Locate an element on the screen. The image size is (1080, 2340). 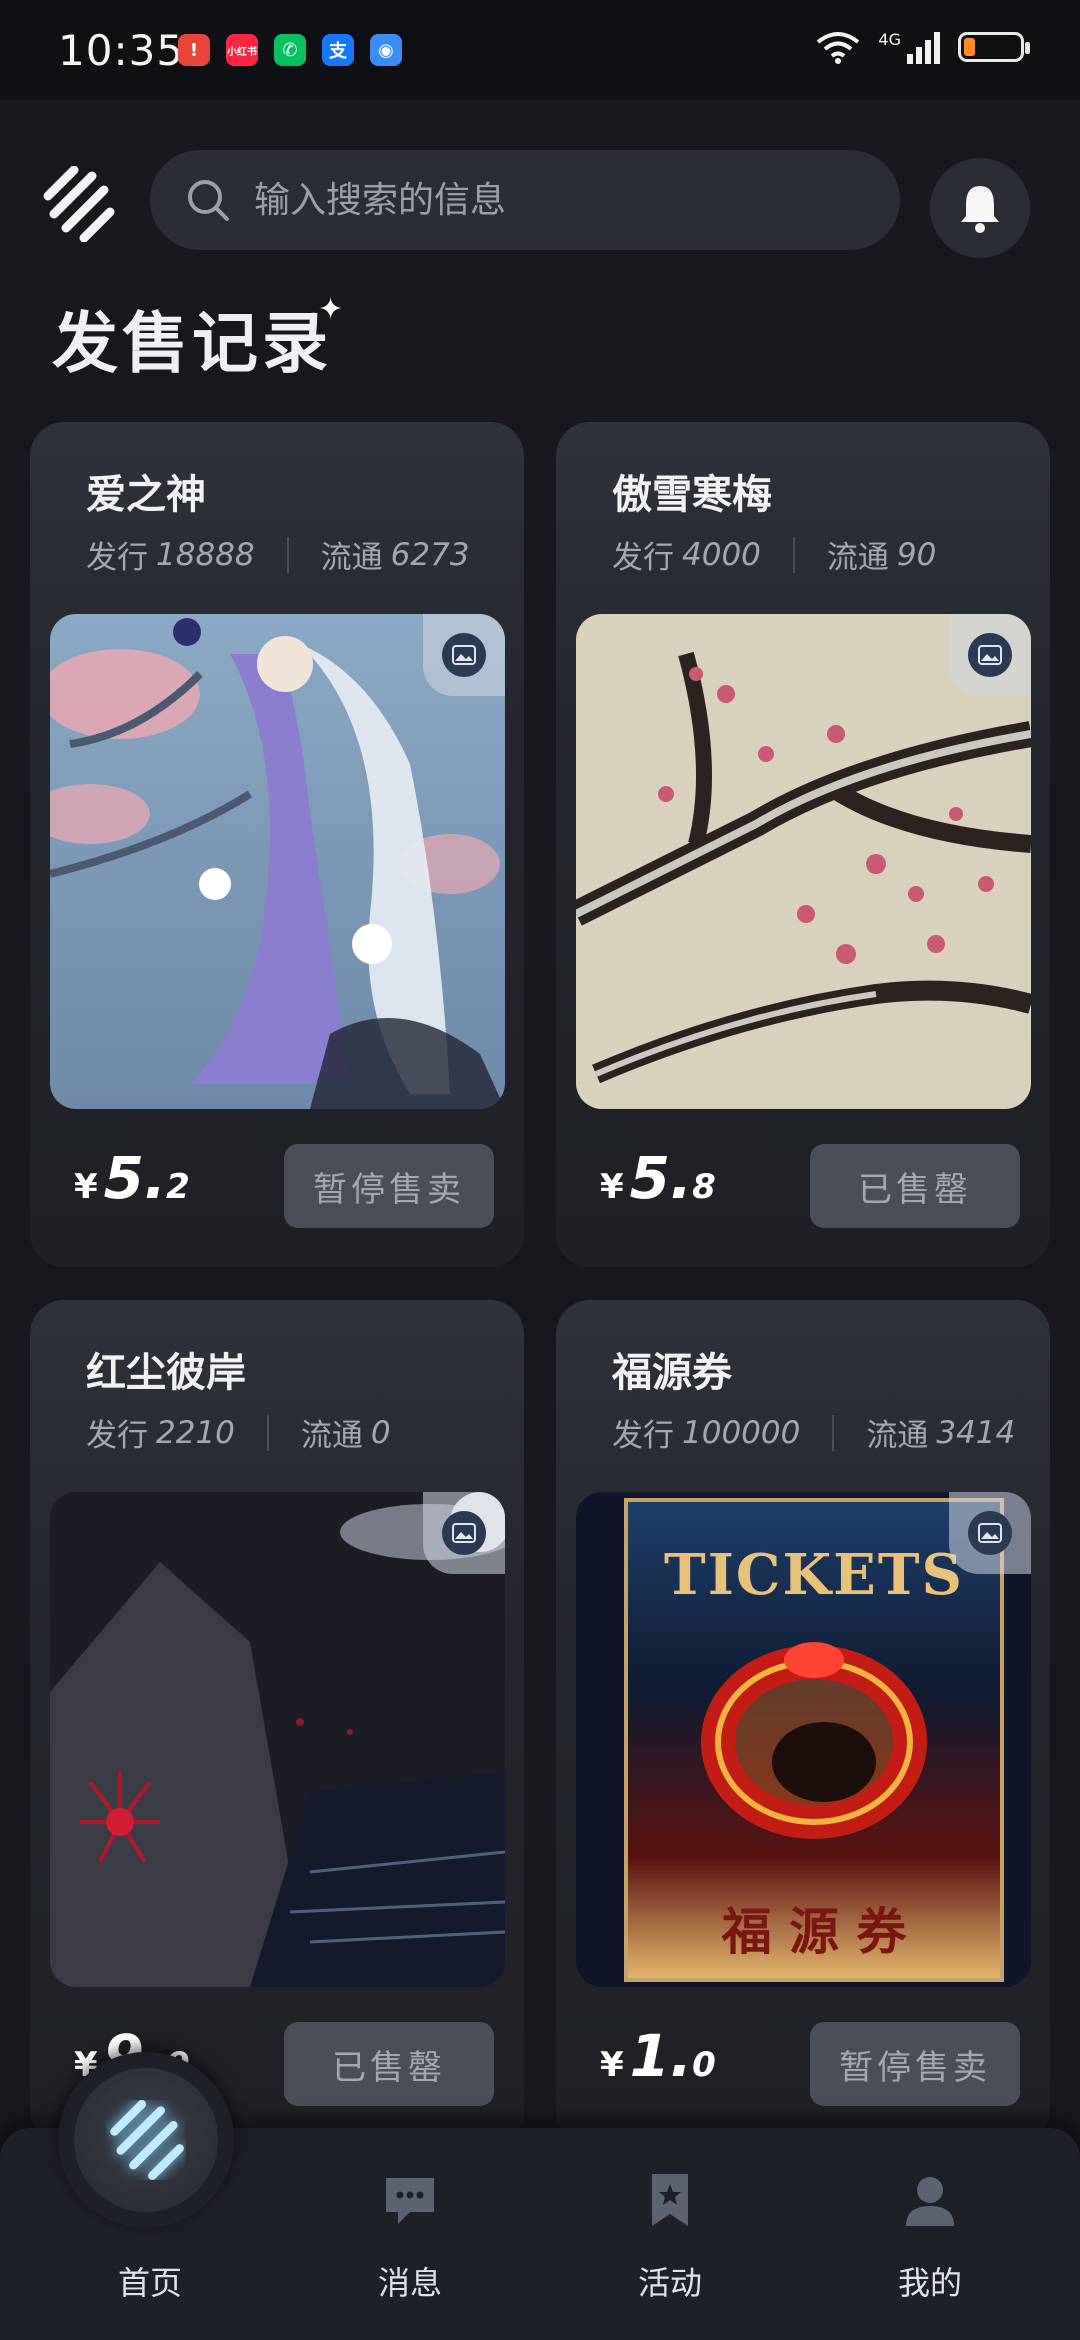
battery-icon is located at coordinates (994, 47).